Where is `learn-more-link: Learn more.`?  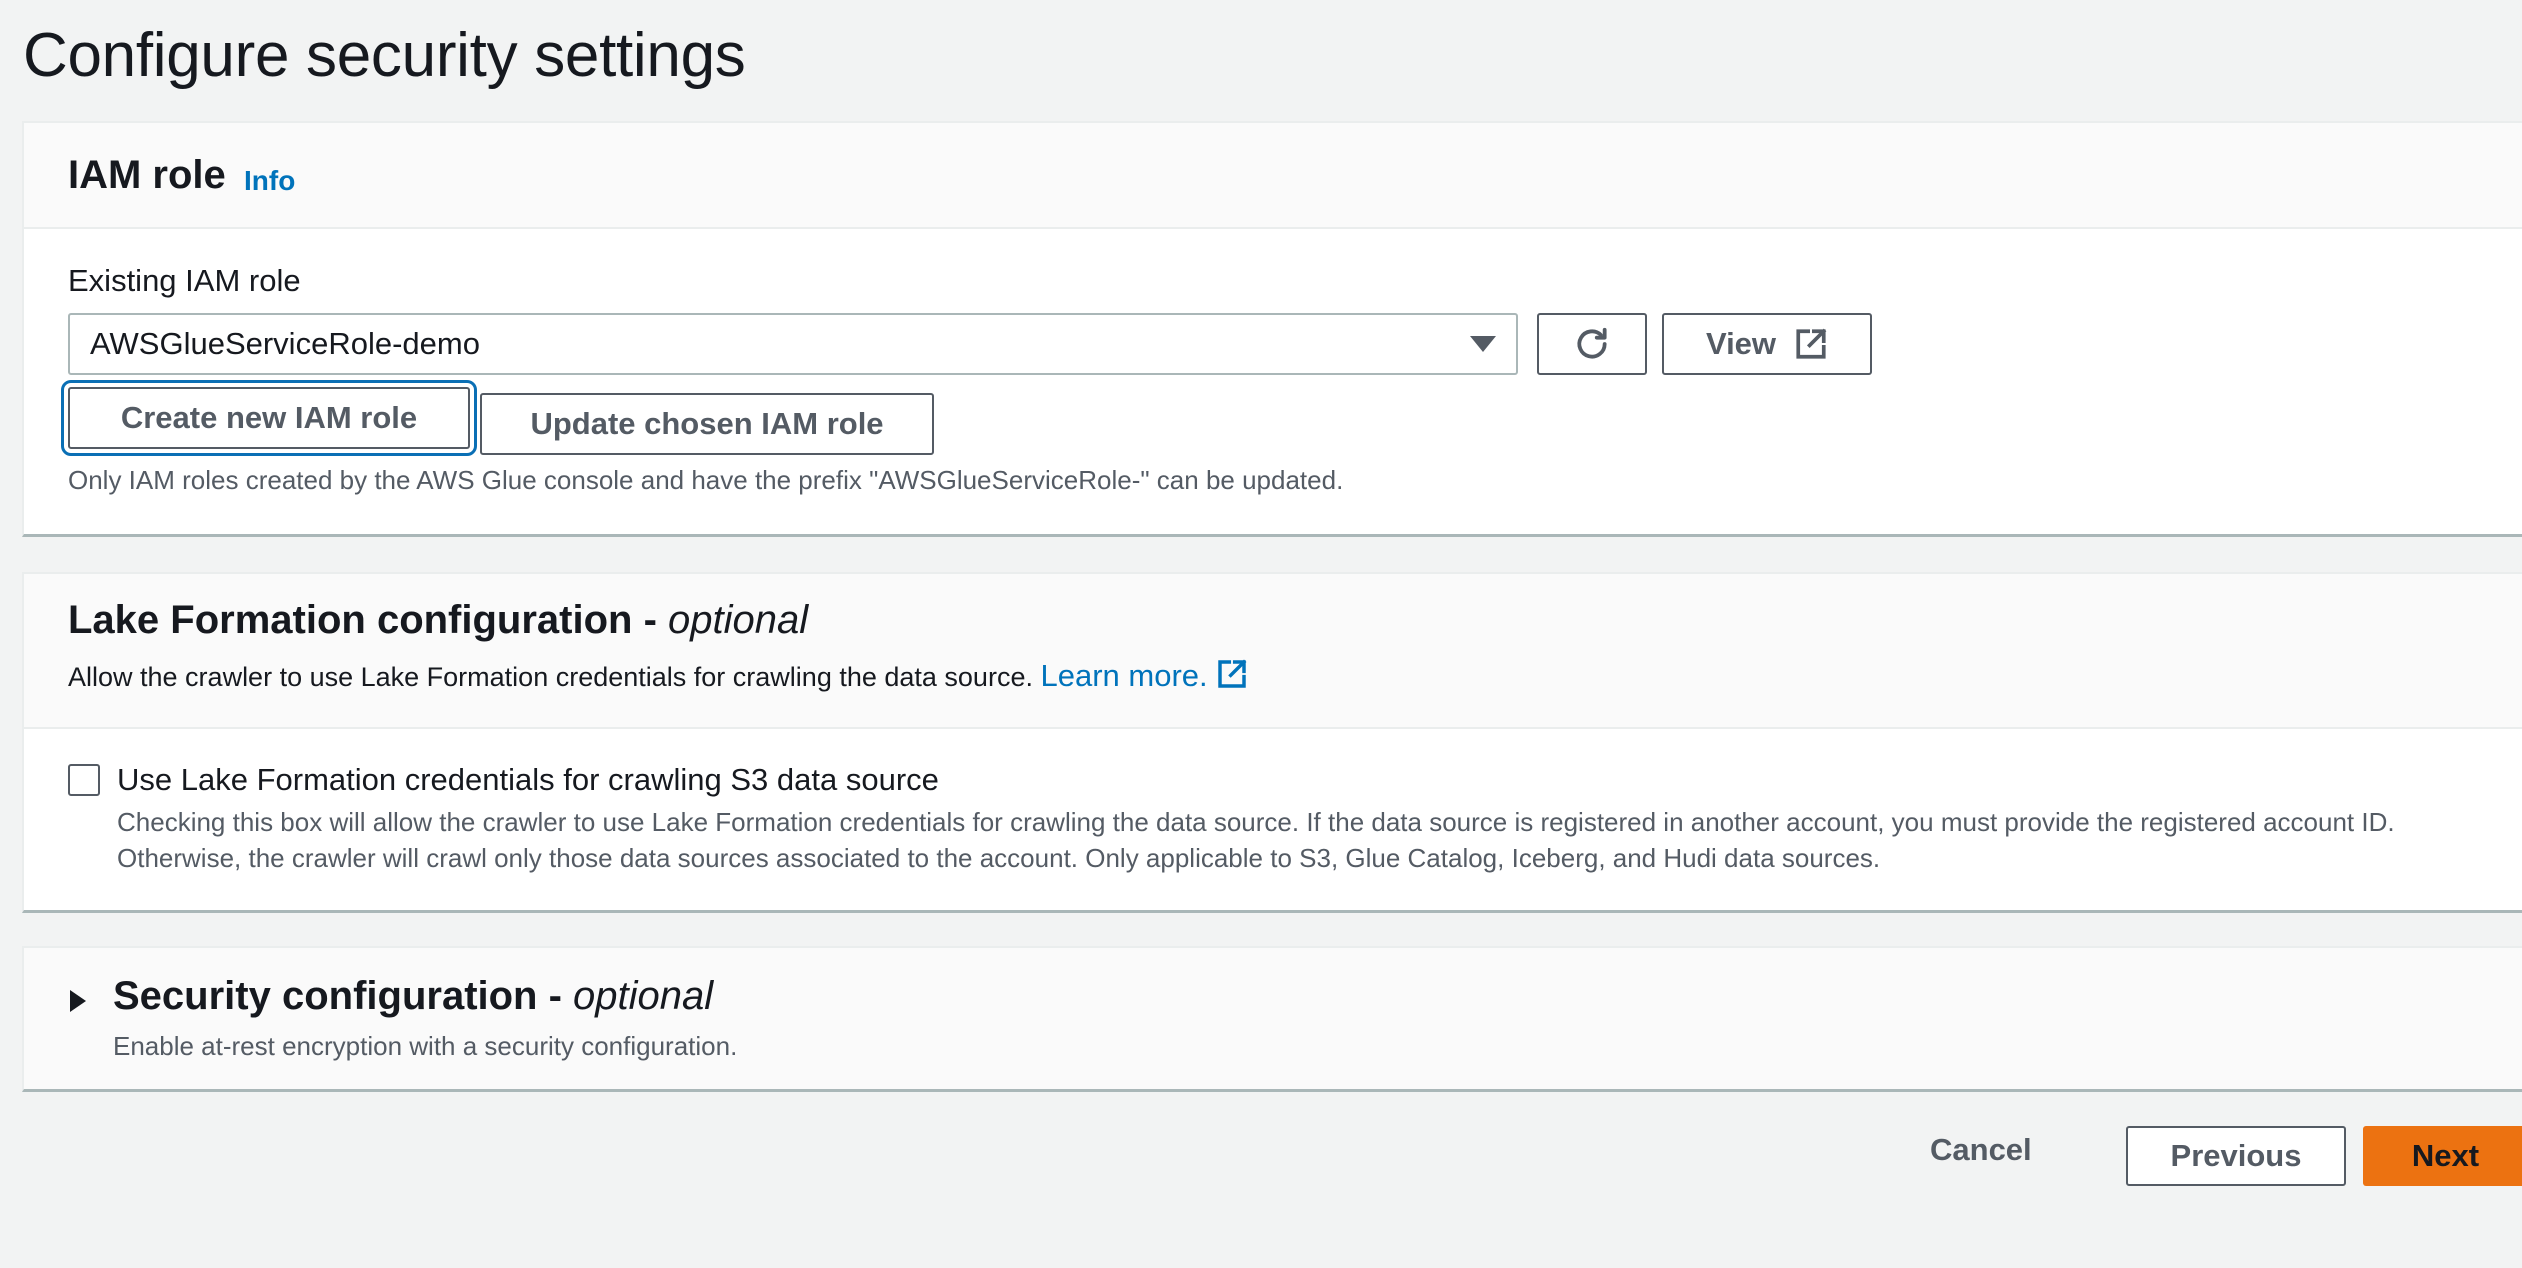
learn-more-link: Learn more. is located at coordinates (1143, 675).